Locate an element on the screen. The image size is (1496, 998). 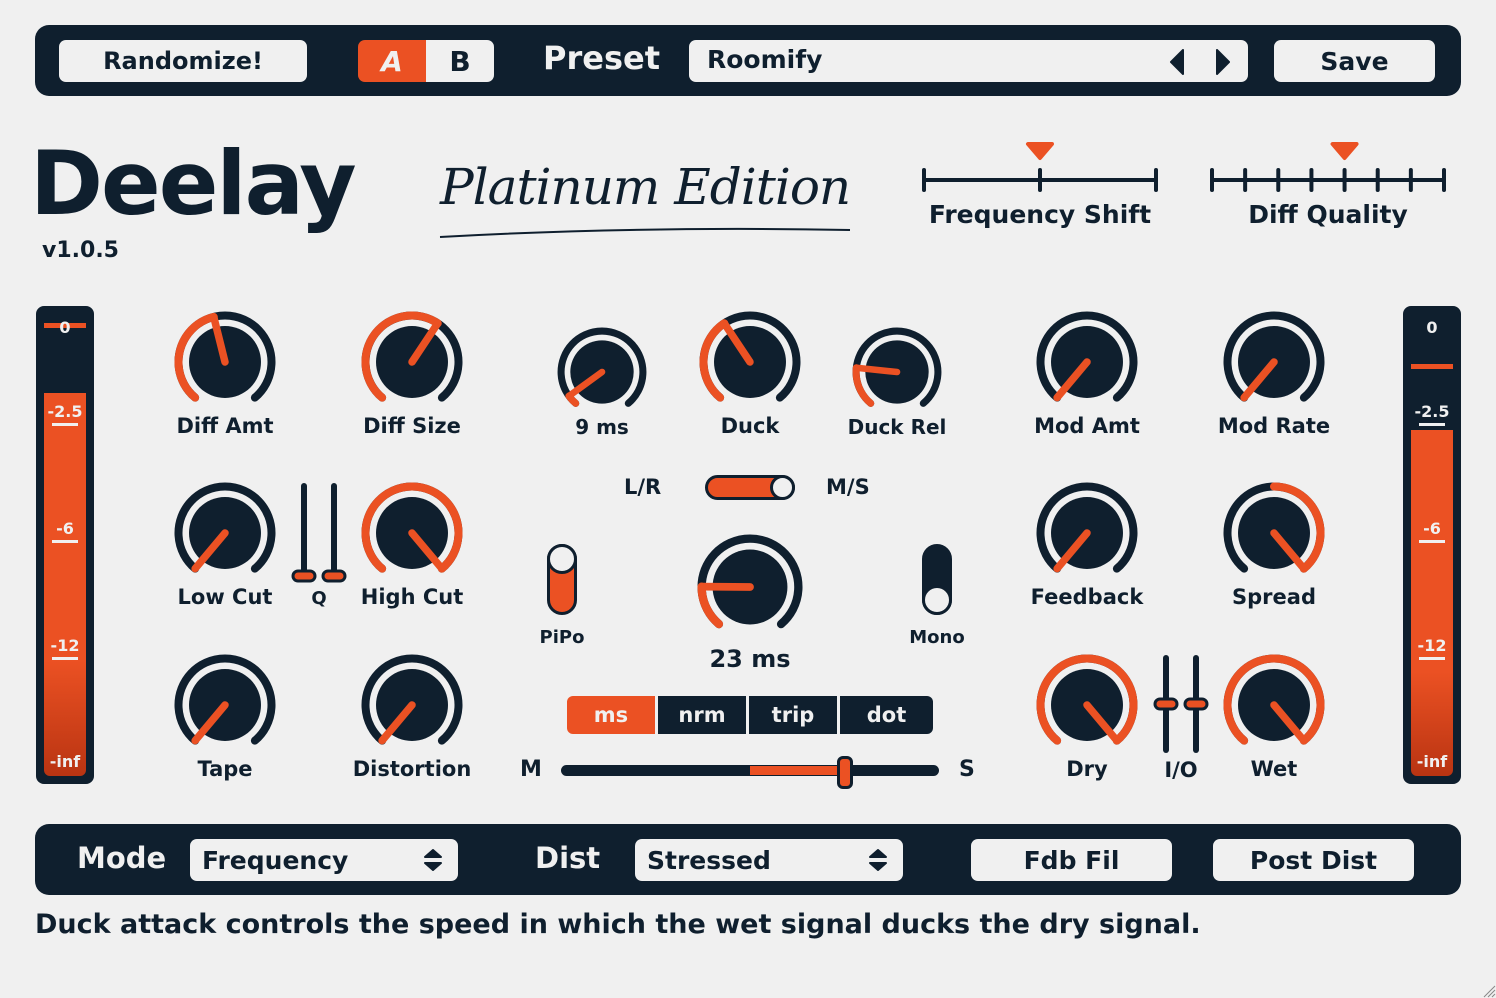
distortion-knob is located at coordinates (412, 705).